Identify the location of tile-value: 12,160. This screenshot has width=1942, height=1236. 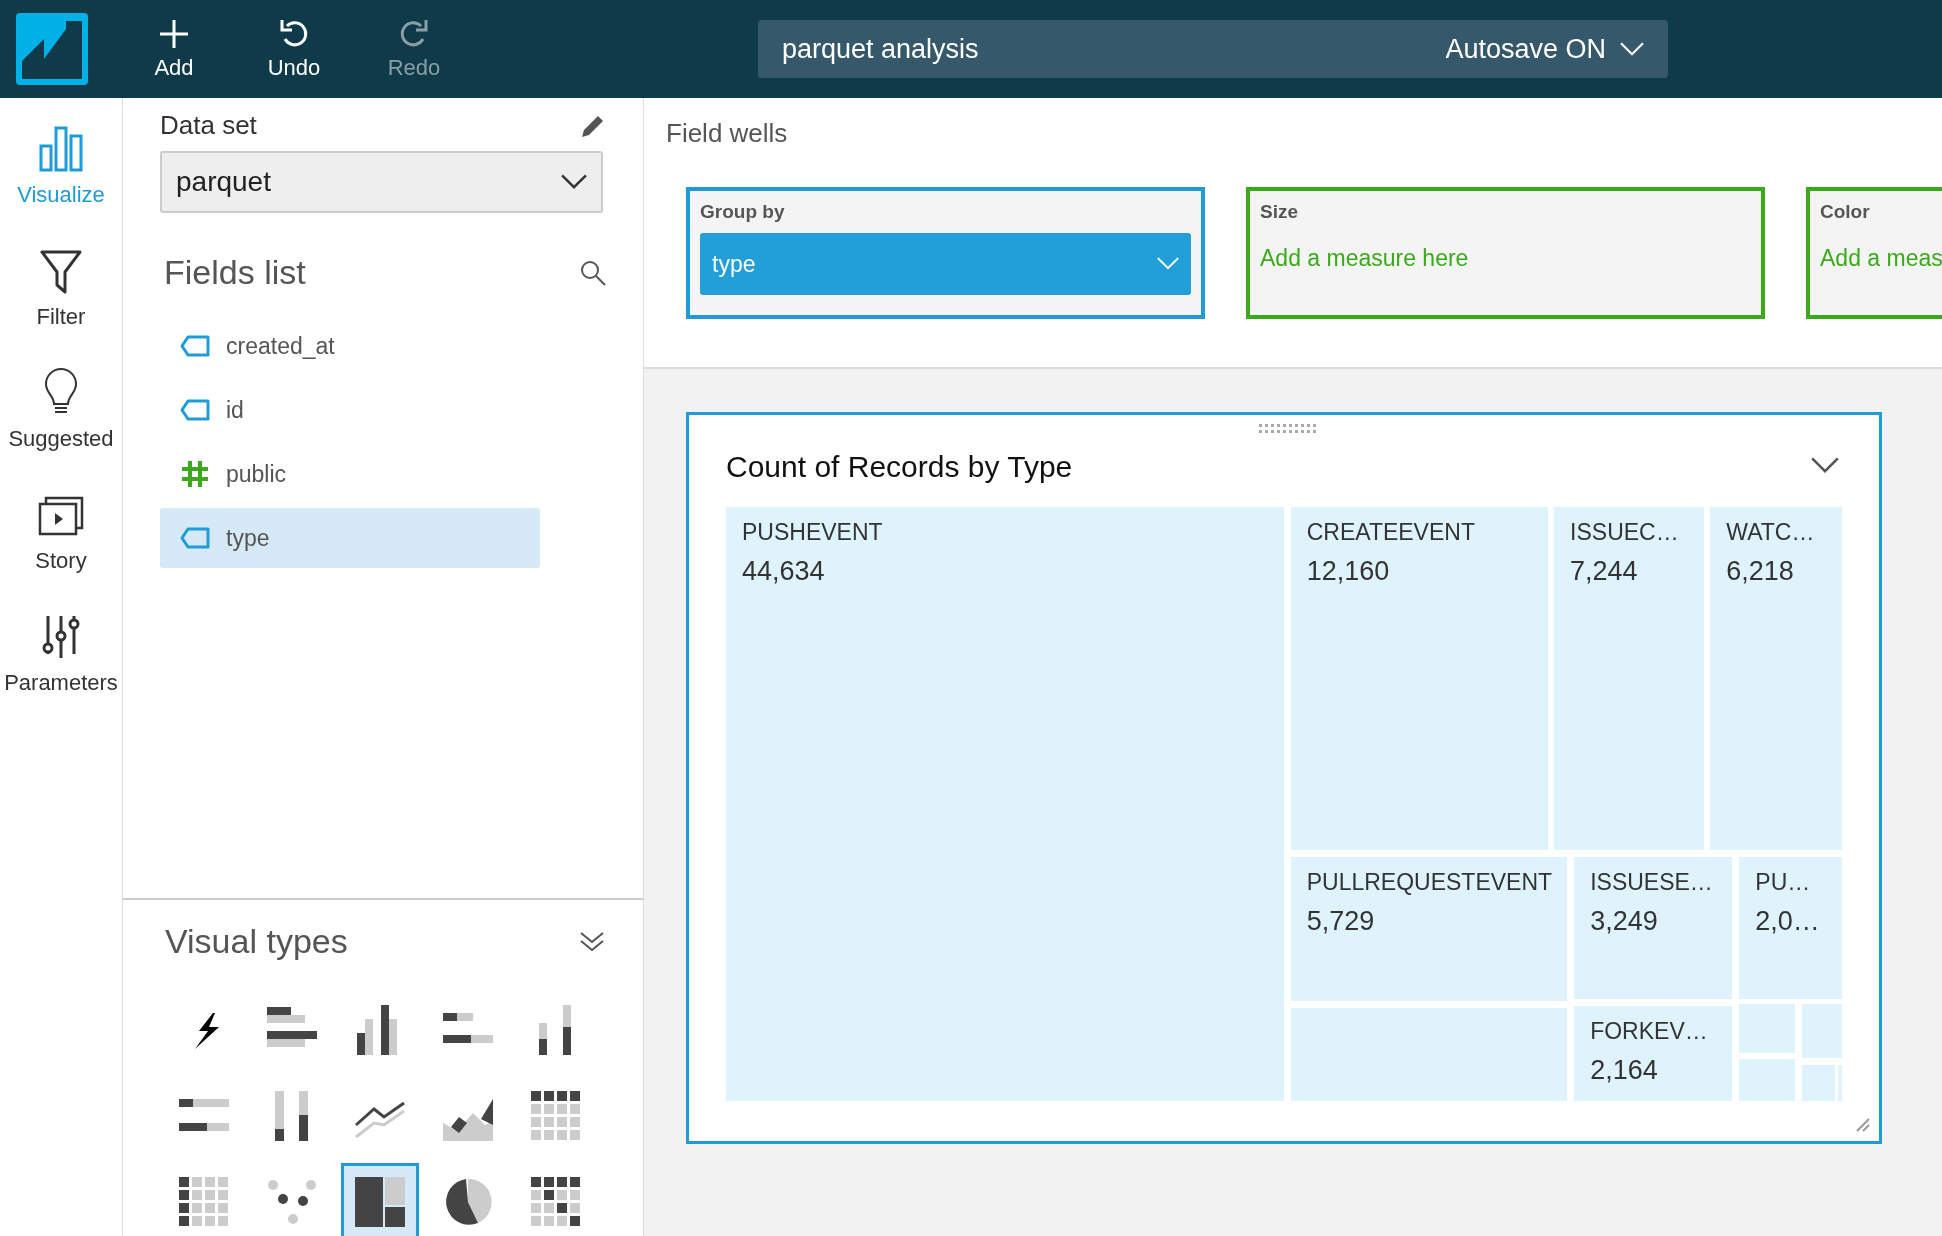
(1348, 571).